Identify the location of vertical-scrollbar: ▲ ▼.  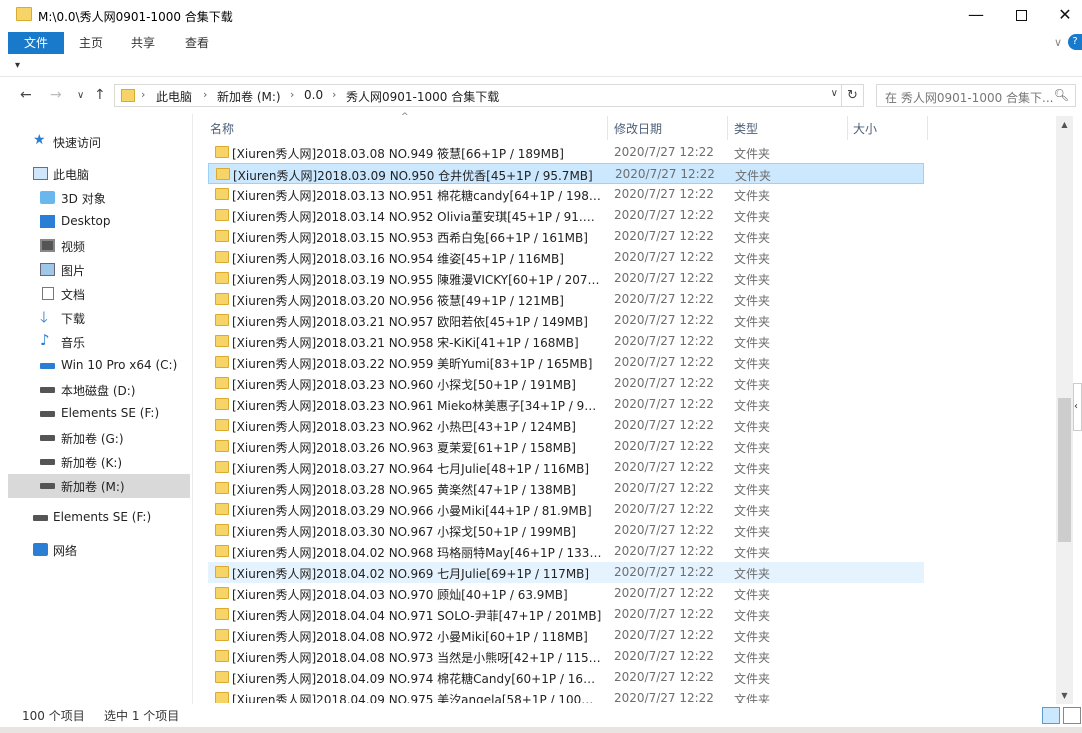
(1064, 410).